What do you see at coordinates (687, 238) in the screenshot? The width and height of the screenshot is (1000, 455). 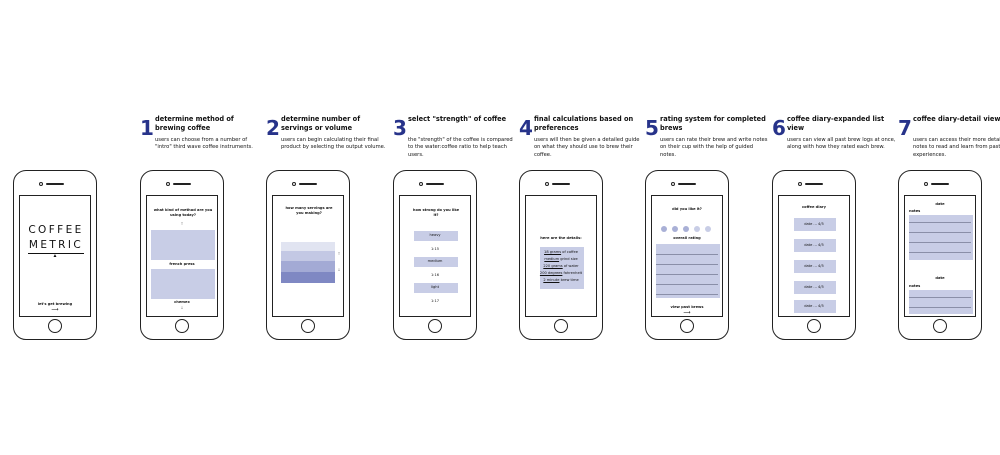 I see `overall-rating-label: overall rating` at bounding box center [687, 238].